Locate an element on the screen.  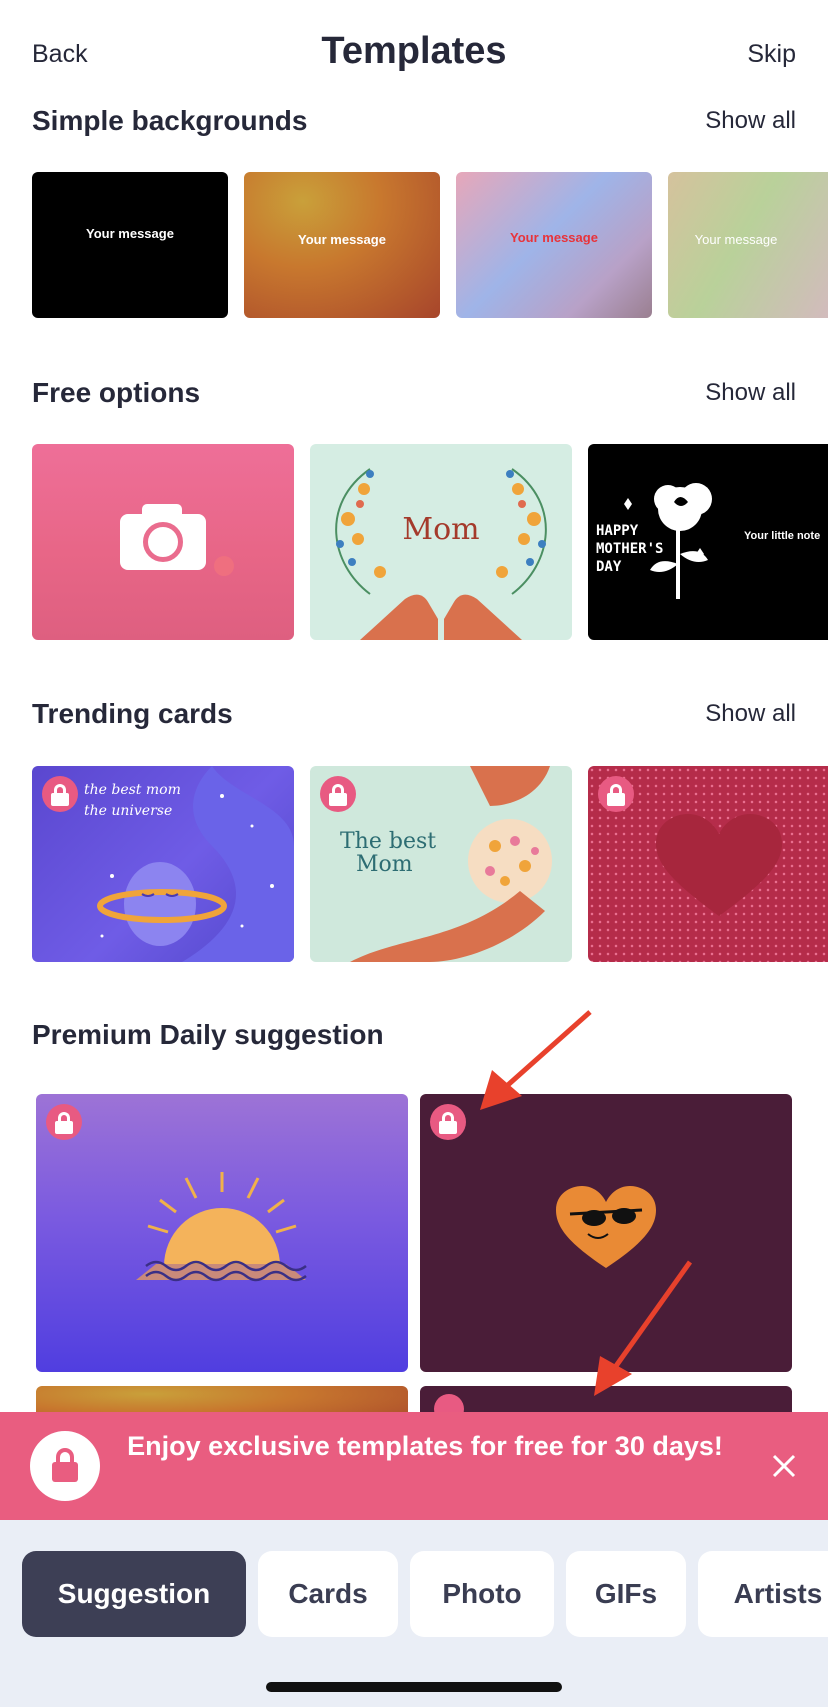
template-card-mom: Mom is located at coordinates (441, 542).